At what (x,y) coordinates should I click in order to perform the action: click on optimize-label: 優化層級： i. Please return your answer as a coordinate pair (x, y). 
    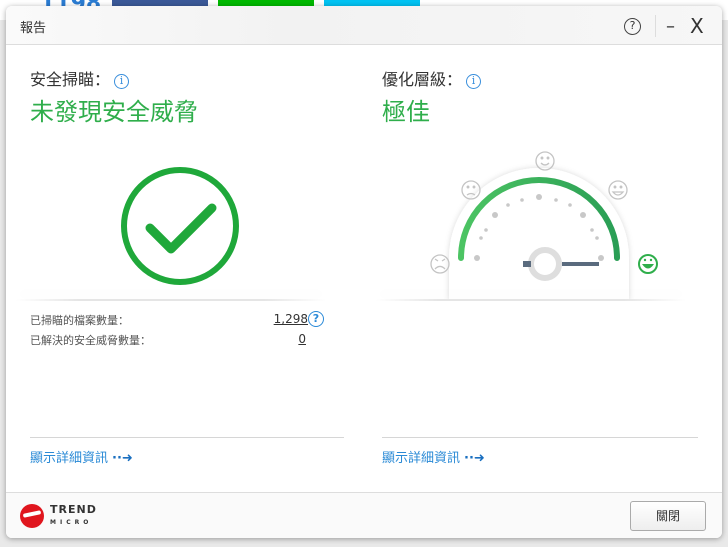
    Looking at the image, I should click on (432, 78).